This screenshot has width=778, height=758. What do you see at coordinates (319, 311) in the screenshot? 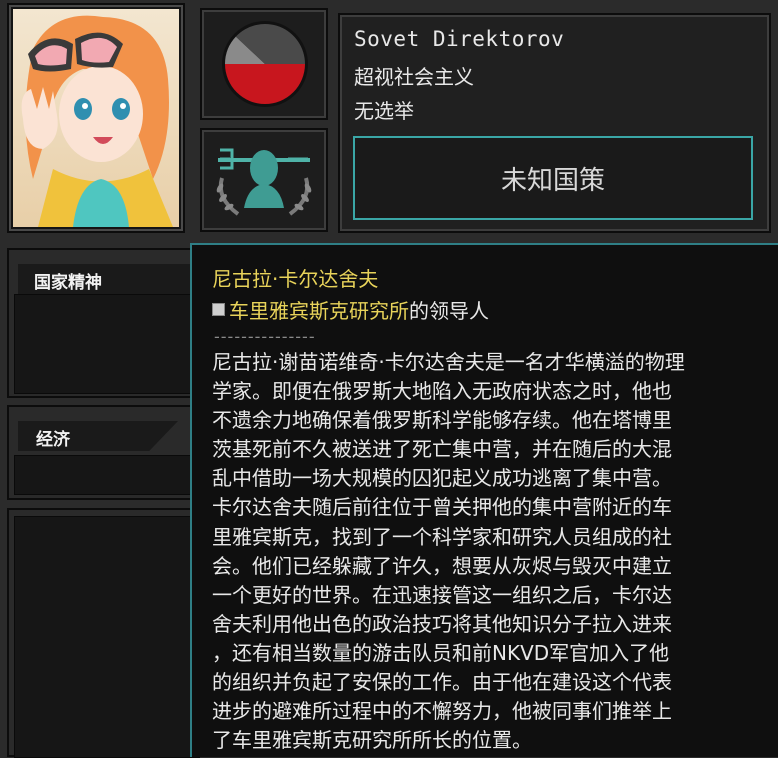
I see `organization-name: 车里雅宾斯克研究所` at bounding box center [319, 311].